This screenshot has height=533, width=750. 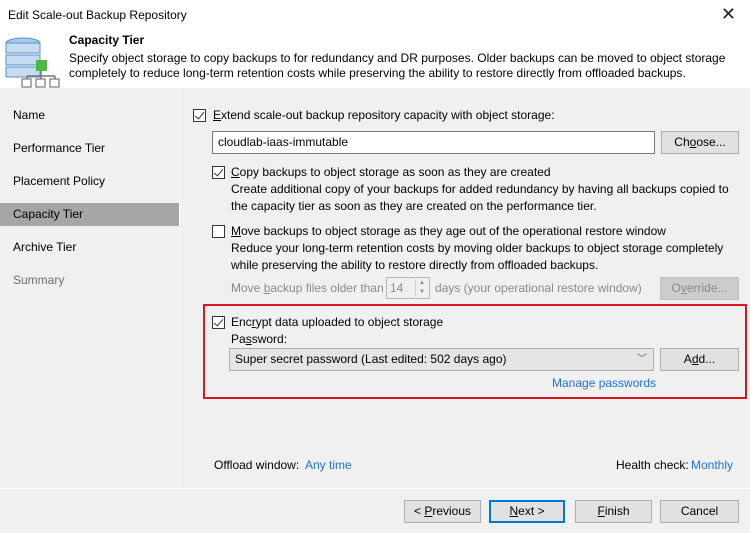 What do you see at coordinates (604, 383) in the screenshot?
I see `manage-passwords-link: Manage passwords` at bounding box center [604, 383].